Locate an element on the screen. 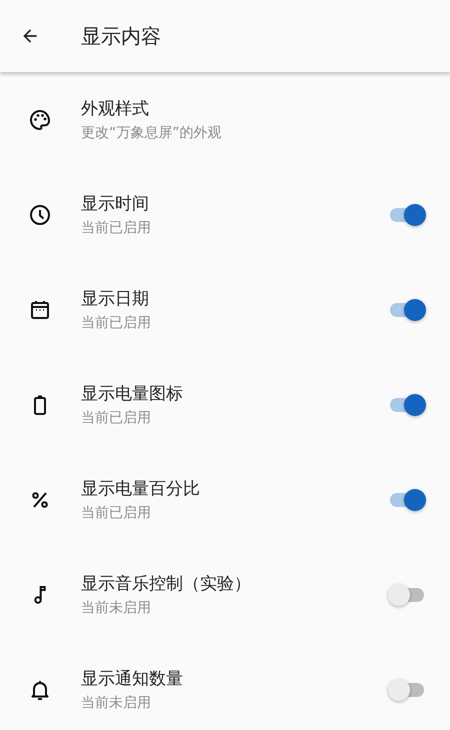 The height and width of the screenshot is (730, 450). setting-title: 显示通知数量 is located at coordinates (132, 679).